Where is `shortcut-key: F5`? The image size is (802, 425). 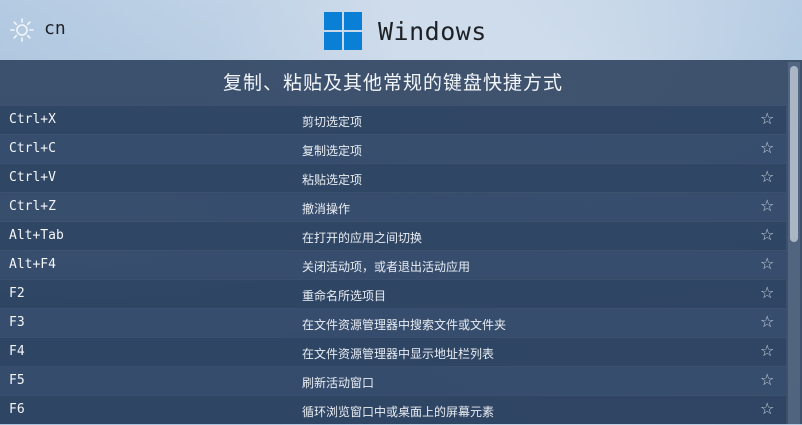 shortcut-key: F5 is located at coordinates (17, 380).